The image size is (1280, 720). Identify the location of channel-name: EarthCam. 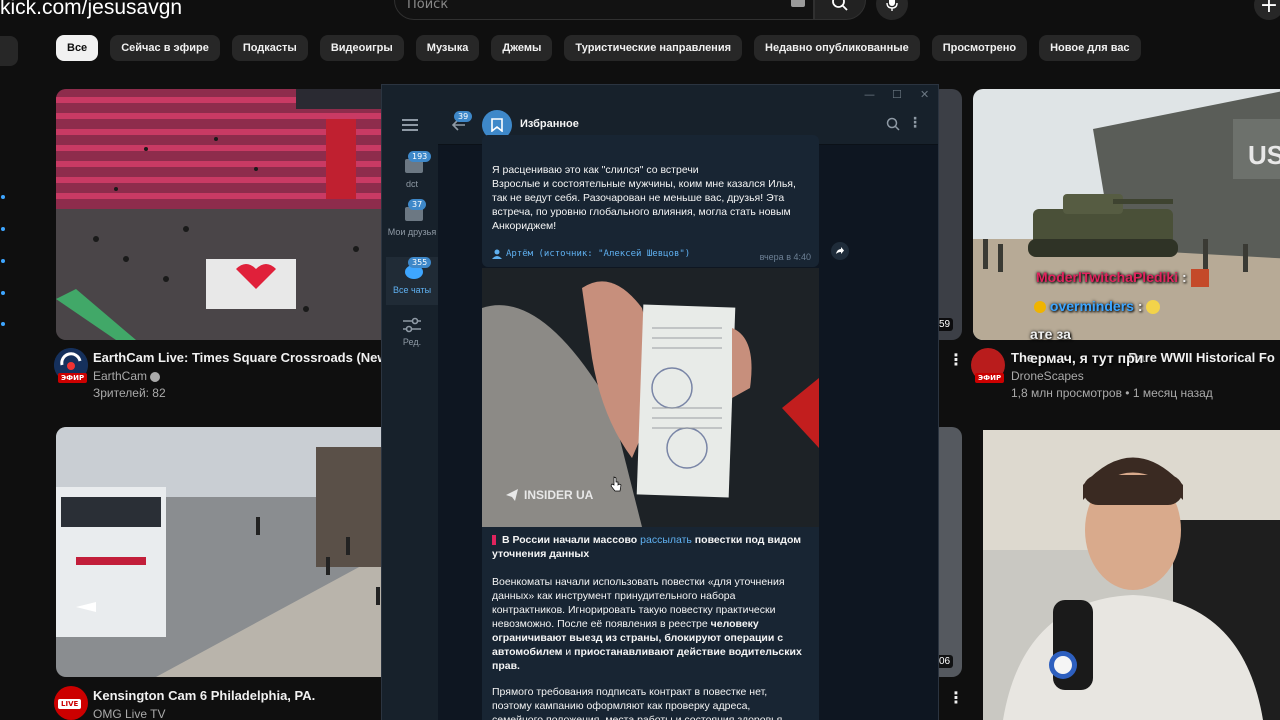
(127, 376).